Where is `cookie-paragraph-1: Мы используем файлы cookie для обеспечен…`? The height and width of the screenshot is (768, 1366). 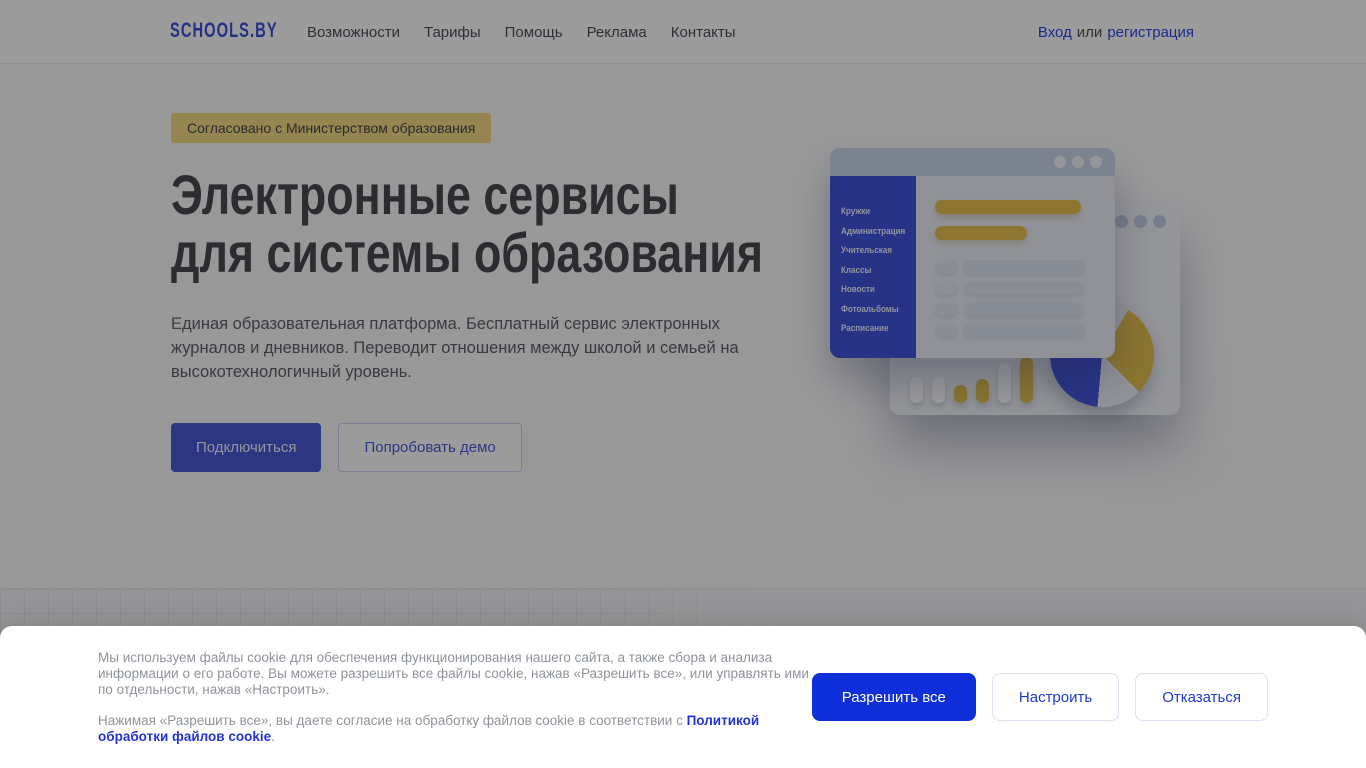 cookie-paragraph-1: Мы используем файлы cookie для обеспечен… is located at coordinates (453, 673).